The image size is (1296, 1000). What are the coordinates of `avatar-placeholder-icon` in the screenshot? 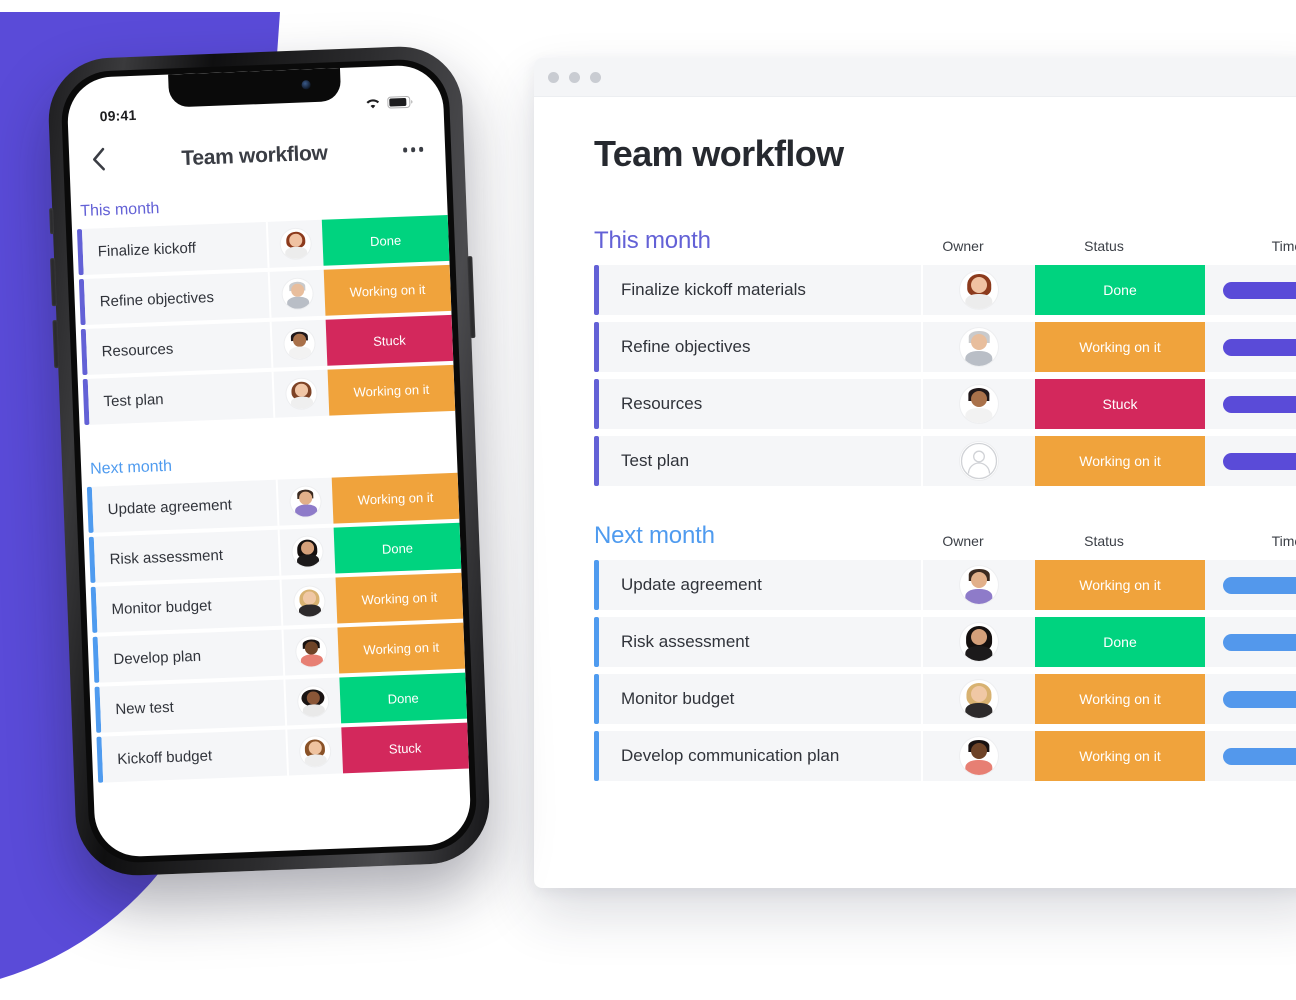 It's located at (979, 461).